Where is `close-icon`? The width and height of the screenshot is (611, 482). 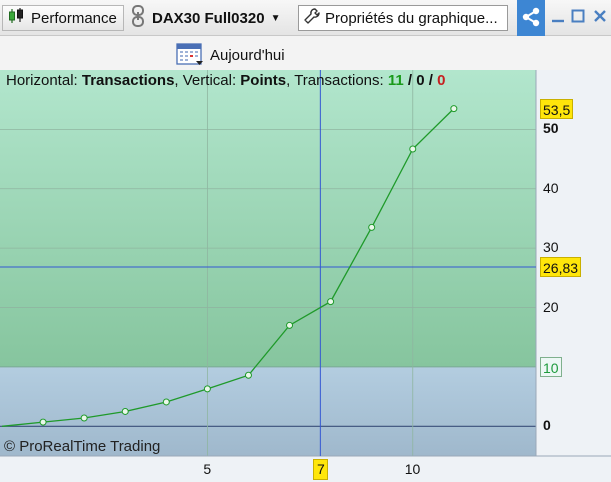 close-icon is located at coordinates (600, 17).